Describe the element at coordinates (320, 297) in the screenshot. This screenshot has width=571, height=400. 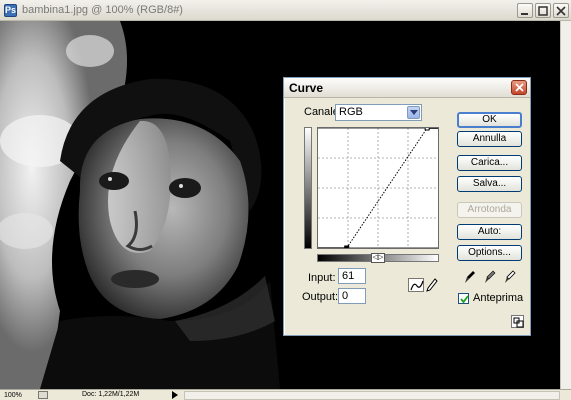
I see `output-label: Output:` at that location.